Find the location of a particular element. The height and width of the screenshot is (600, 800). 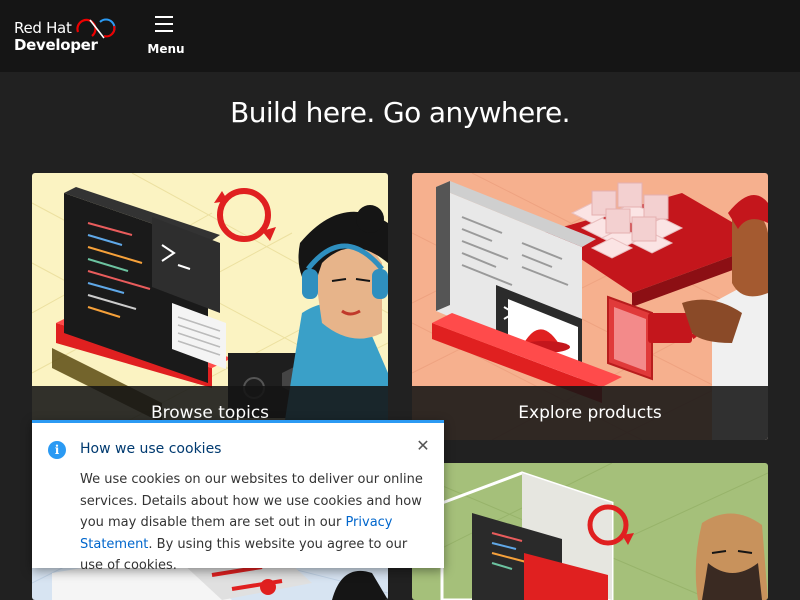

red-hat-developer-logo: Red Hat Developer is located at coordinates (69, 37).